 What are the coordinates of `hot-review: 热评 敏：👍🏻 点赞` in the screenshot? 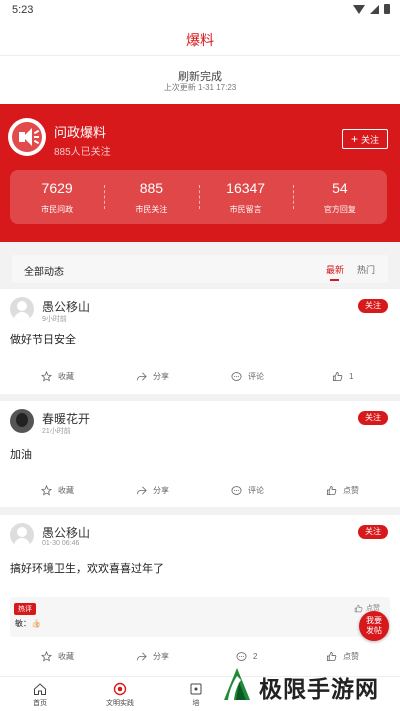 It's located at (200, 617).